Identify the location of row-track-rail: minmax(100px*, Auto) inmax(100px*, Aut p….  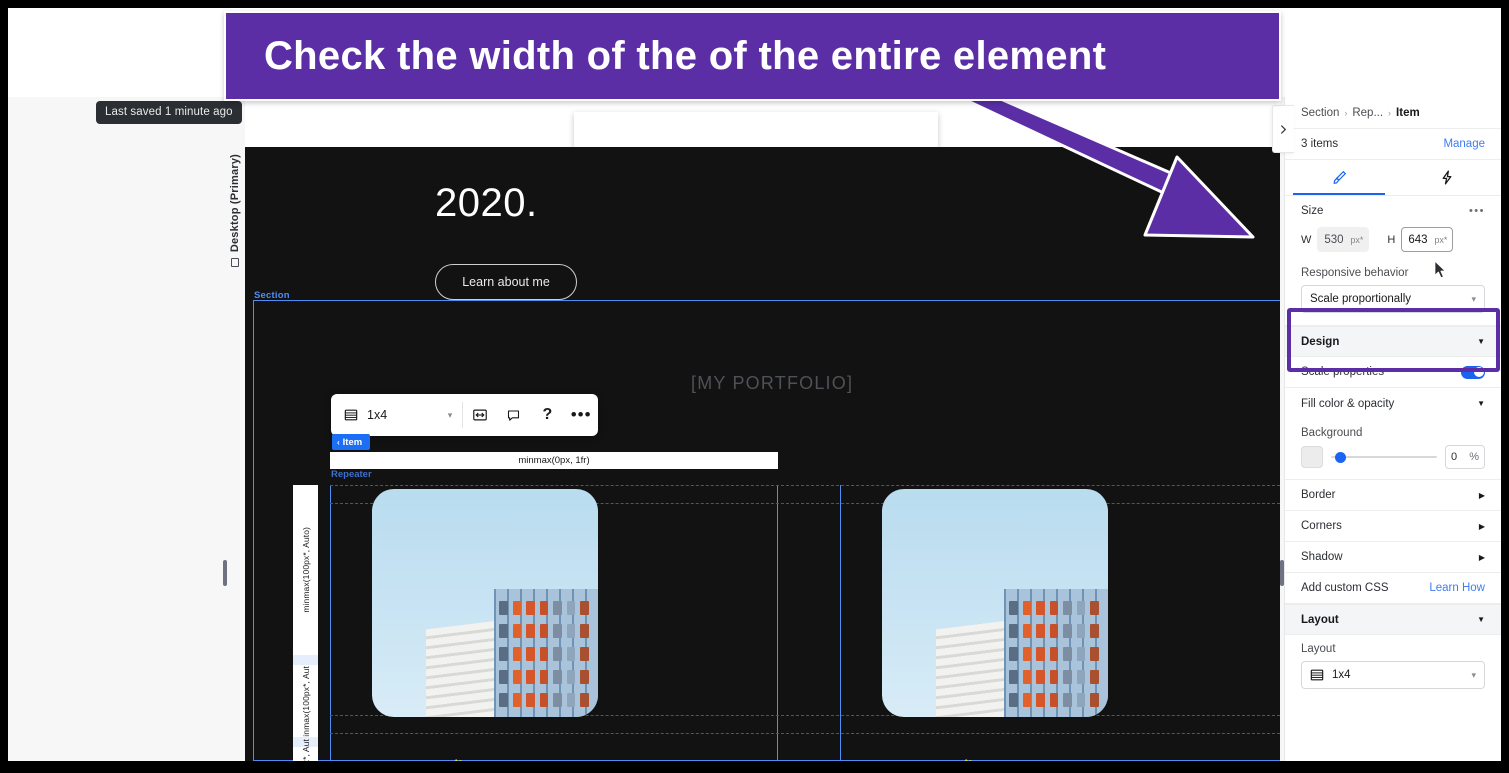
(305, 623).